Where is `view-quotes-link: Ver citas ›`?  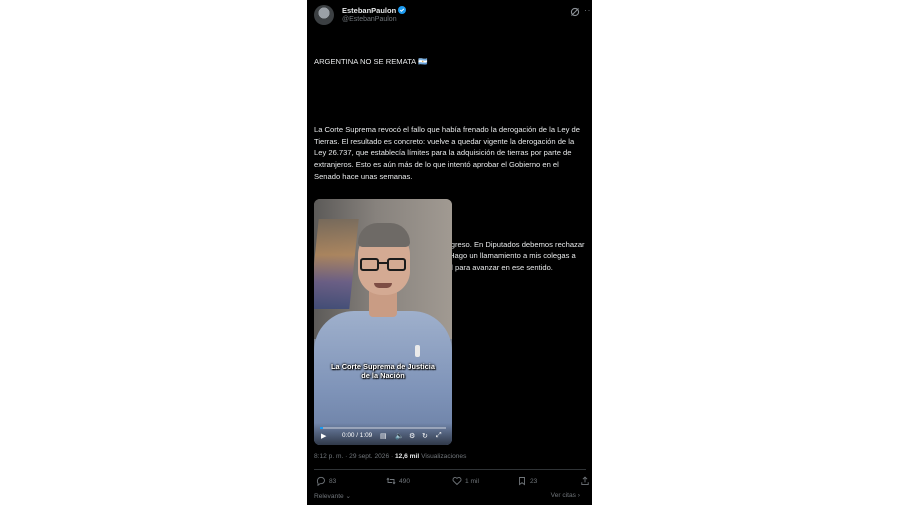 view-quotes-link: Ver citas › is located at coordinates (565, 495).